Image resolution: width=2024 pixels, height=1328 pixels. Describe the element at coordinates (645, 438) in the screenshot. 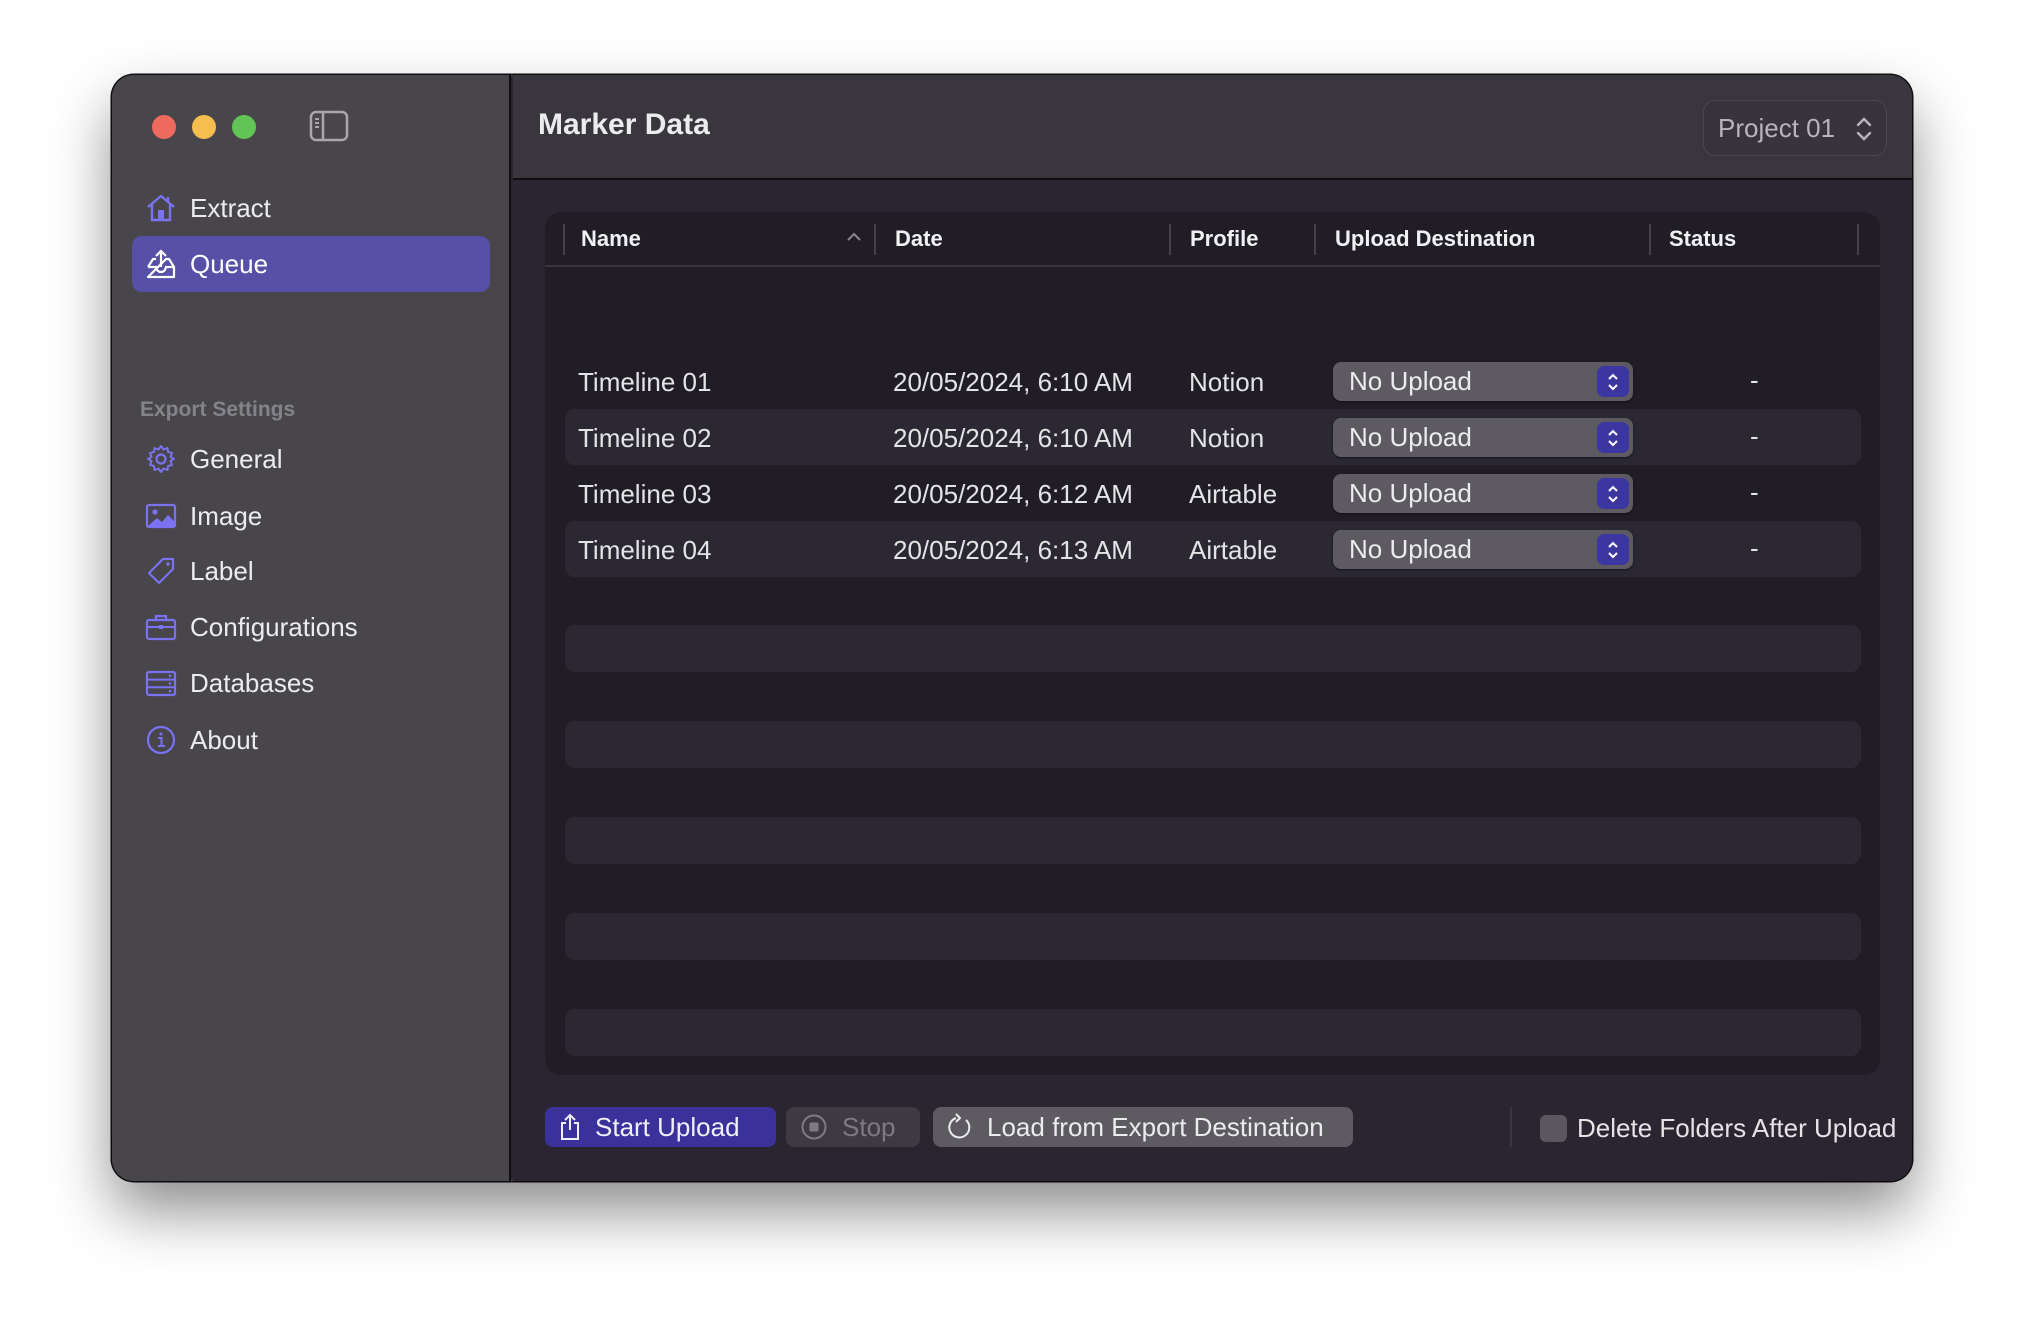

I see `cell-name: Timeline 02` at that location.